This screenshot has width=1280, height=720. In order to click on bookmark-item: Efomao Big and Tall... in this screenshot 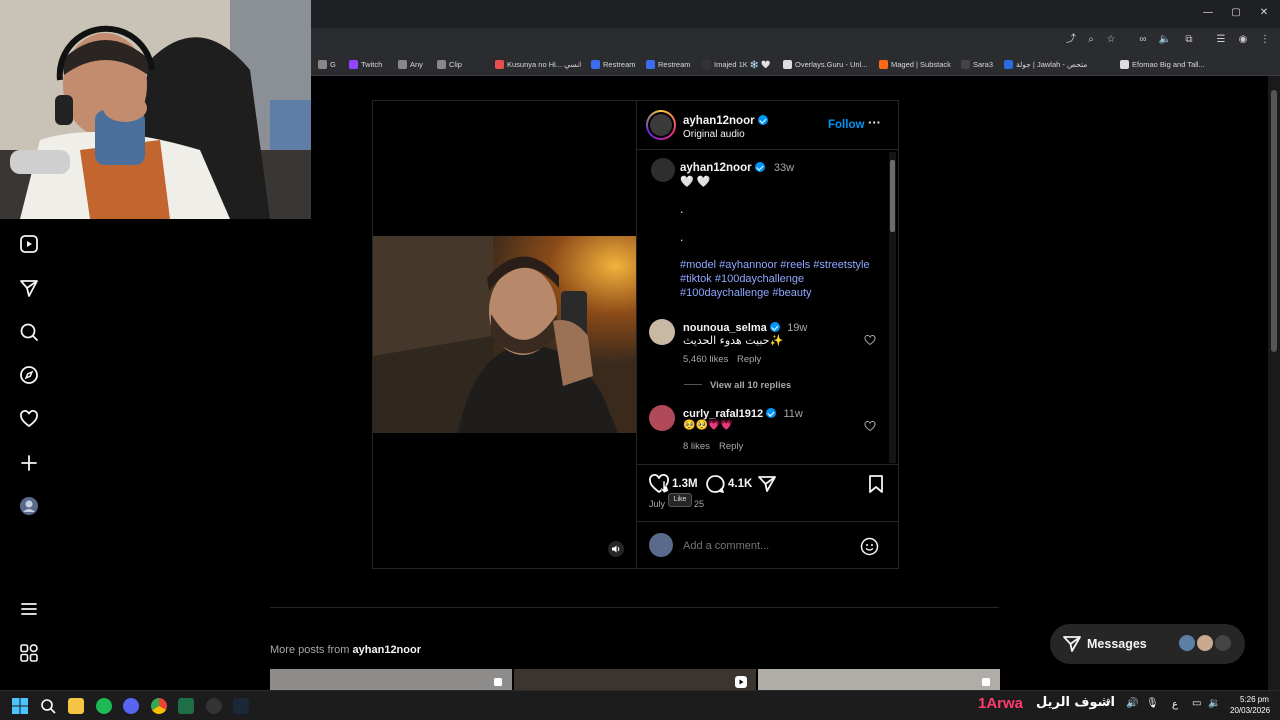, I will do `click(1162, 64)`.